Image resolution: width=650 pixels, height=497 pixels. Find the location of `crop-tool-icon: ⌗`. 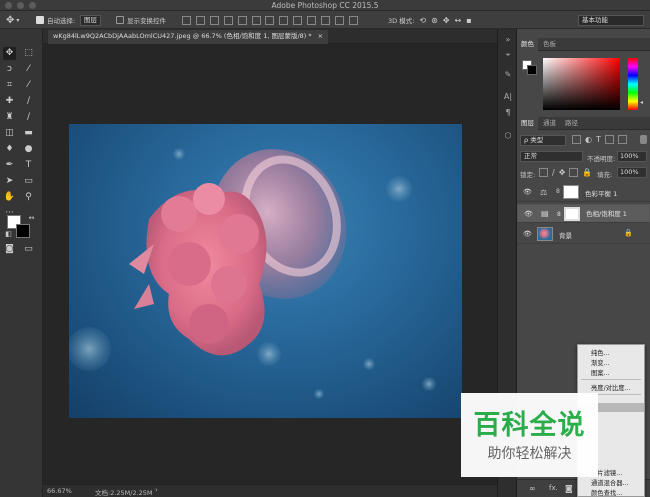

crop-tool-icon: ⌗ is located at coordinates (9, 85).